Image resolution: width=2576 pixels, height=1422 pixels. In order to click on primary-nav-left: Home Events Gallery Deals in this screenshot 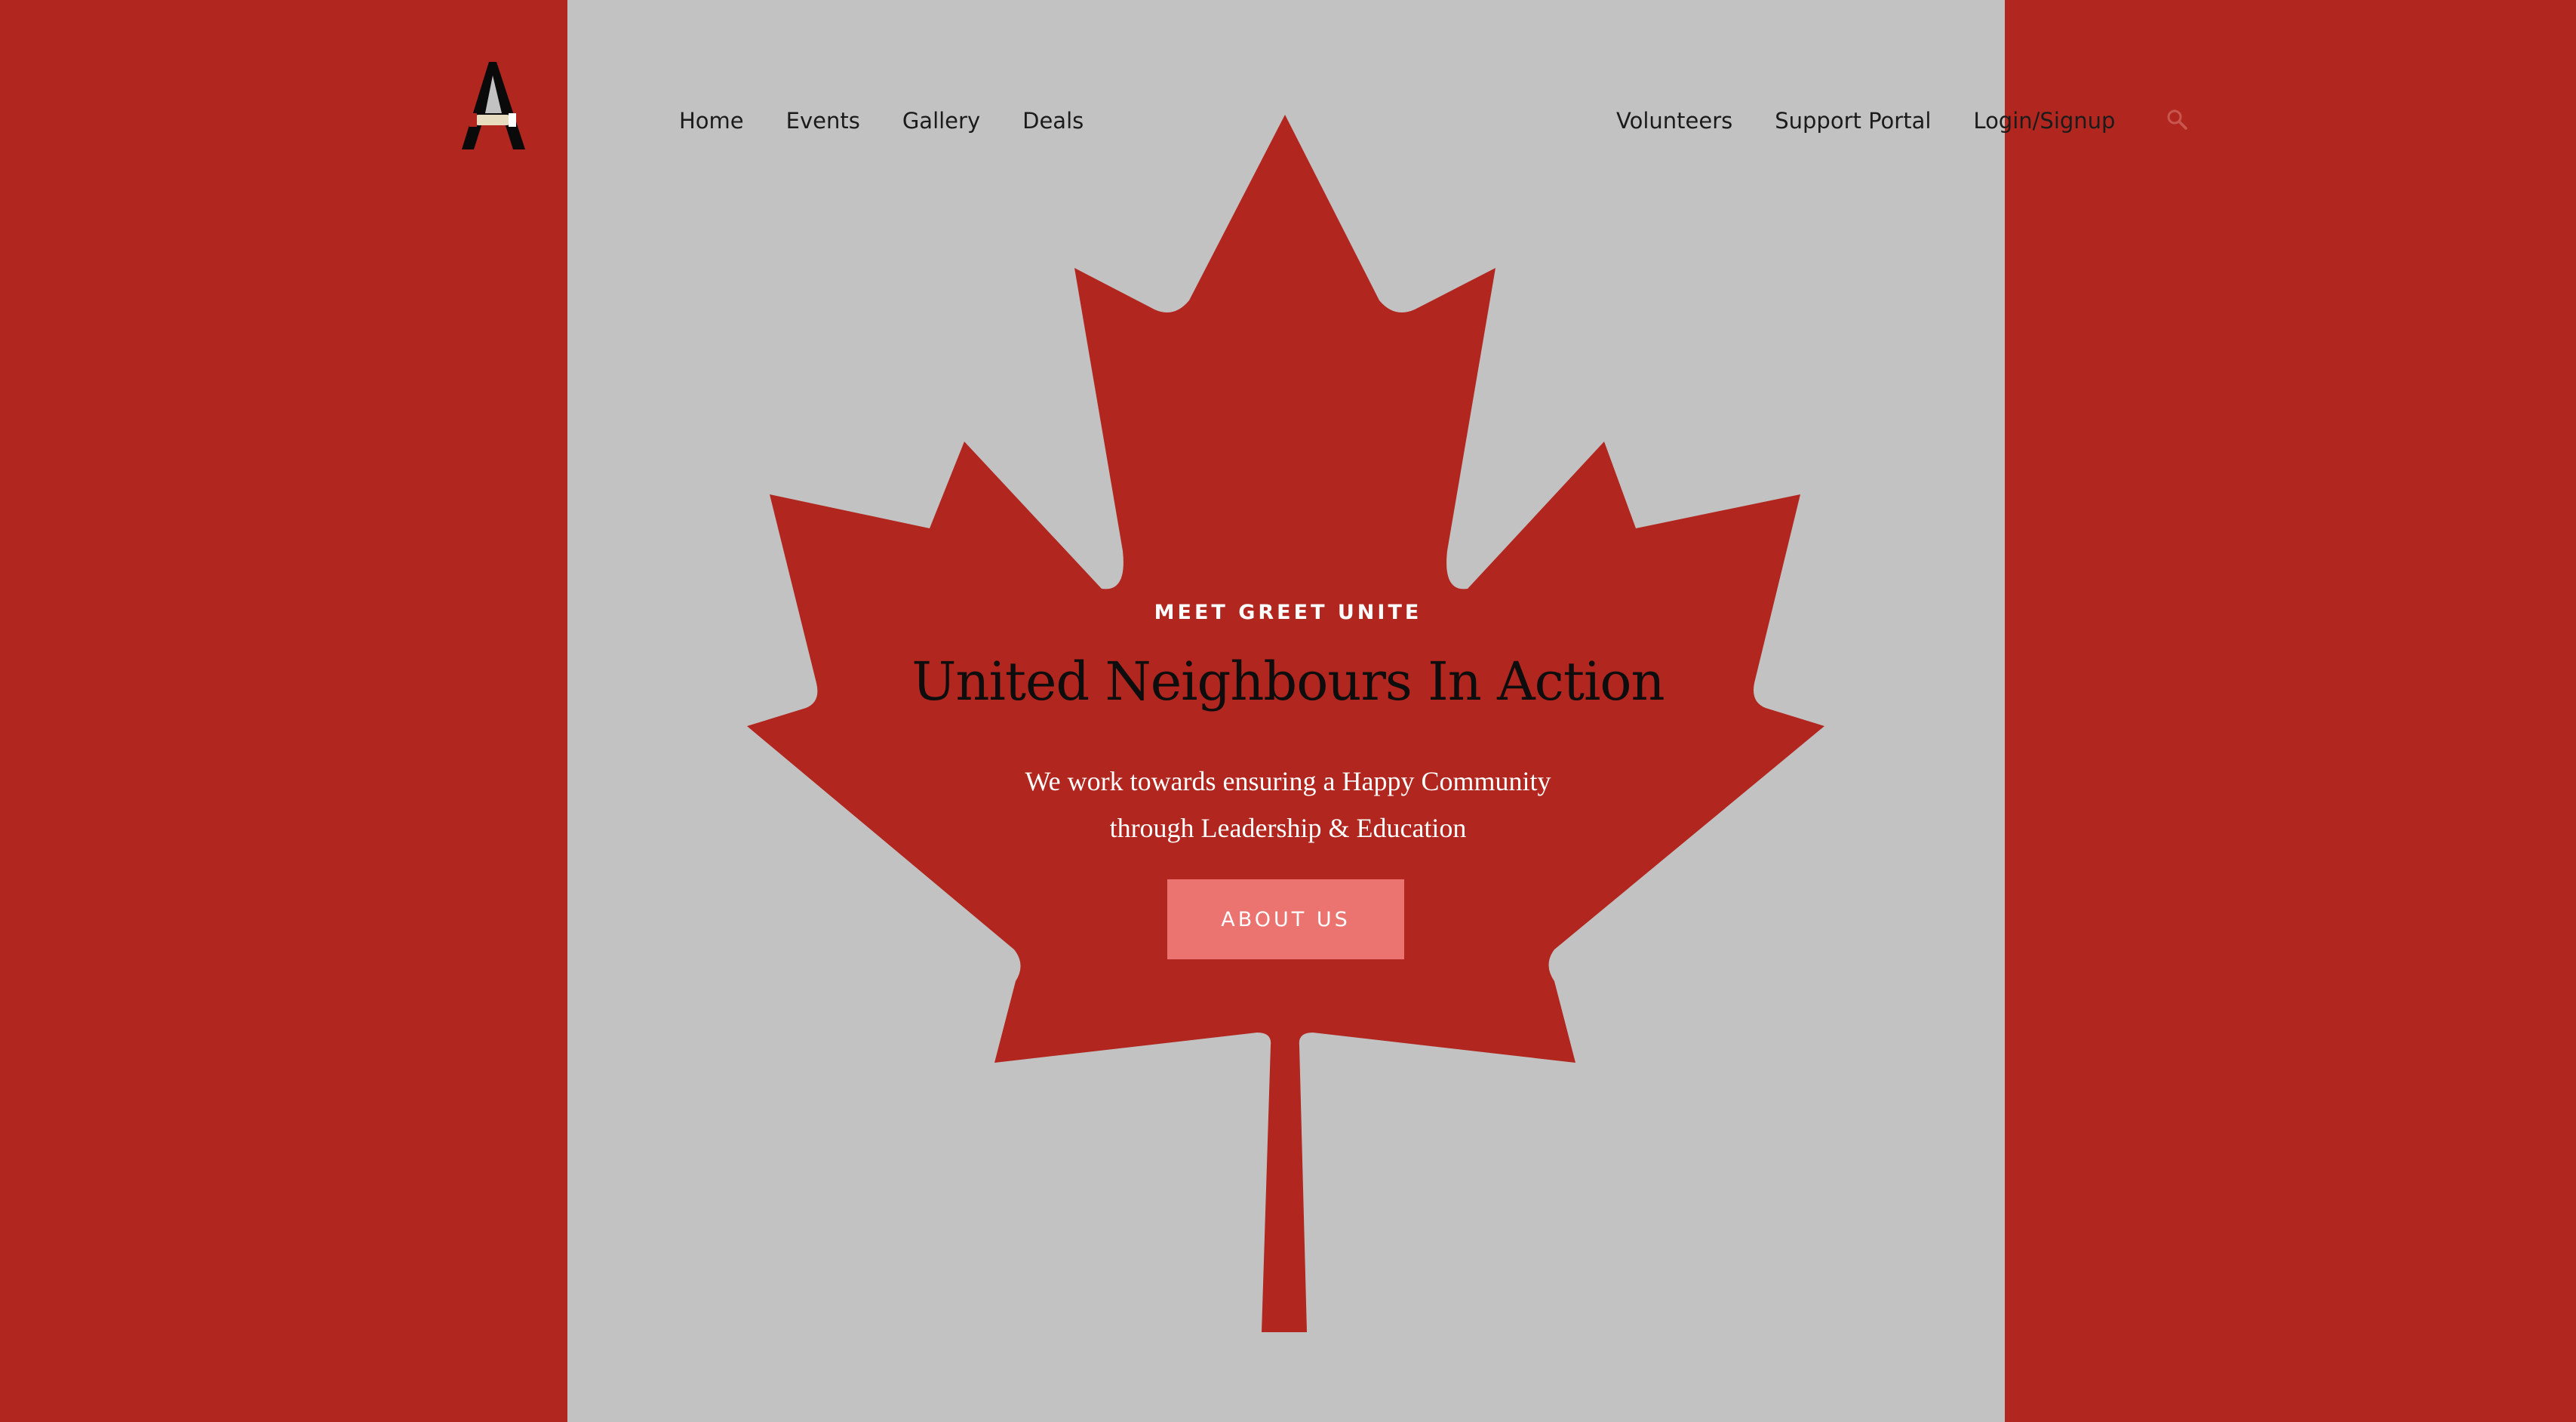, I will do `click(902, 121)`.